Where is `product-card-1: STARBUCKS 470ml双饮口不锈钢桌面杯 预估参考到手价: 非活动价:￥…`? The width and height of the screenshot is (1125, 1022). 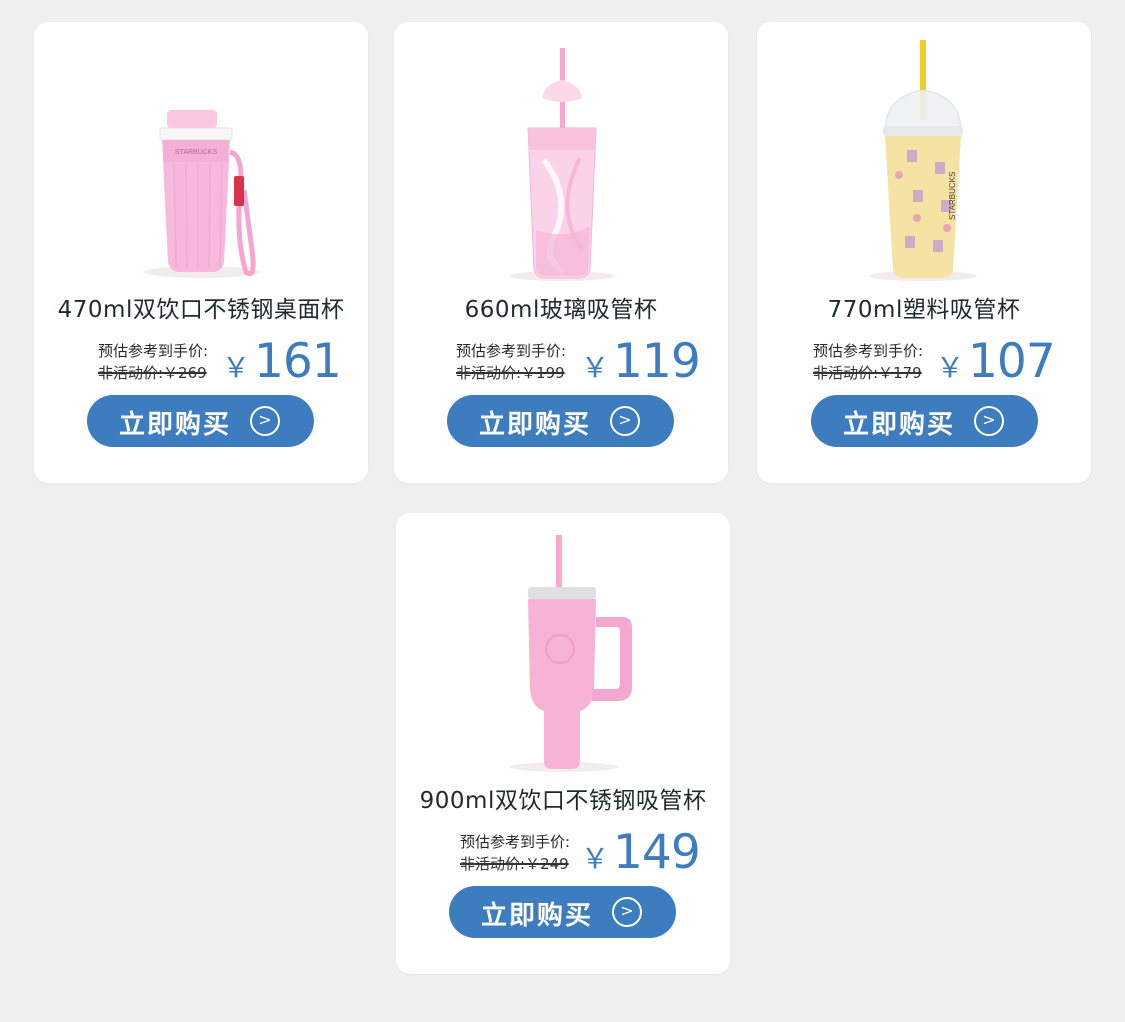 product-card-1: STARBUCKS 470ml双饮口不锈钢桌面杯 预估参考到手价: 非活动价:￥… is located at coordinates (201, 252).